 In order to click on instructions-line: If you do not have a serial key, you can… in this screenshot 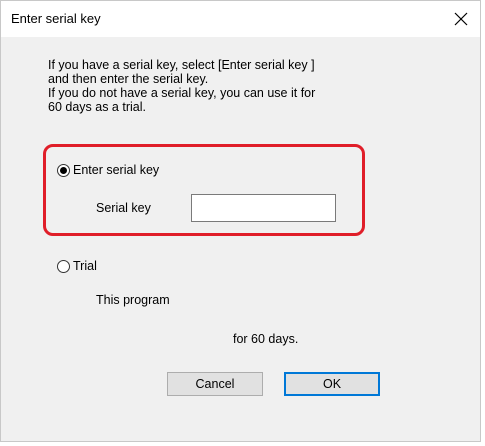, I will do `click(182, 93)`.